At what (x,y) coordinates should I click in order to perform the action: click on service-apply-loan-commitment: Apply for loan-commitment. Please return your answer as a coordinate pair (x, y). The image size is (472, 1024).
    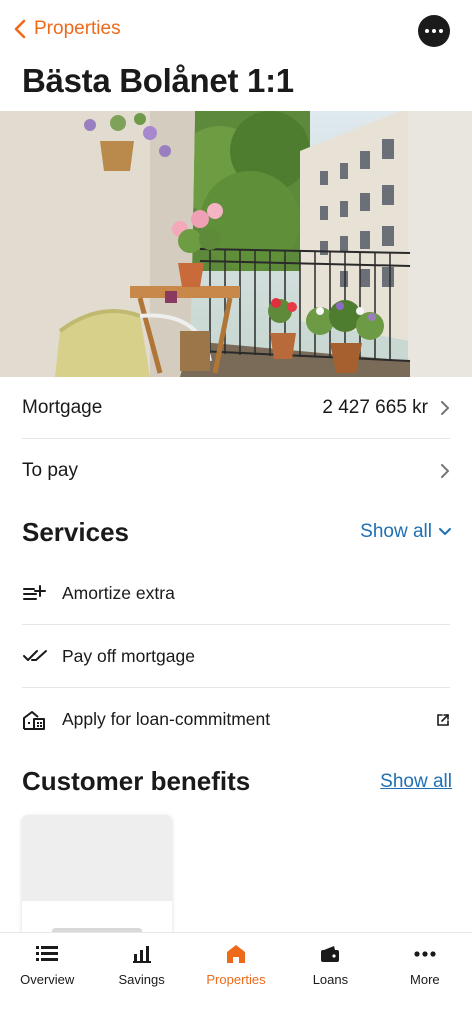
    Looking at the image, I should click on (236, 719).